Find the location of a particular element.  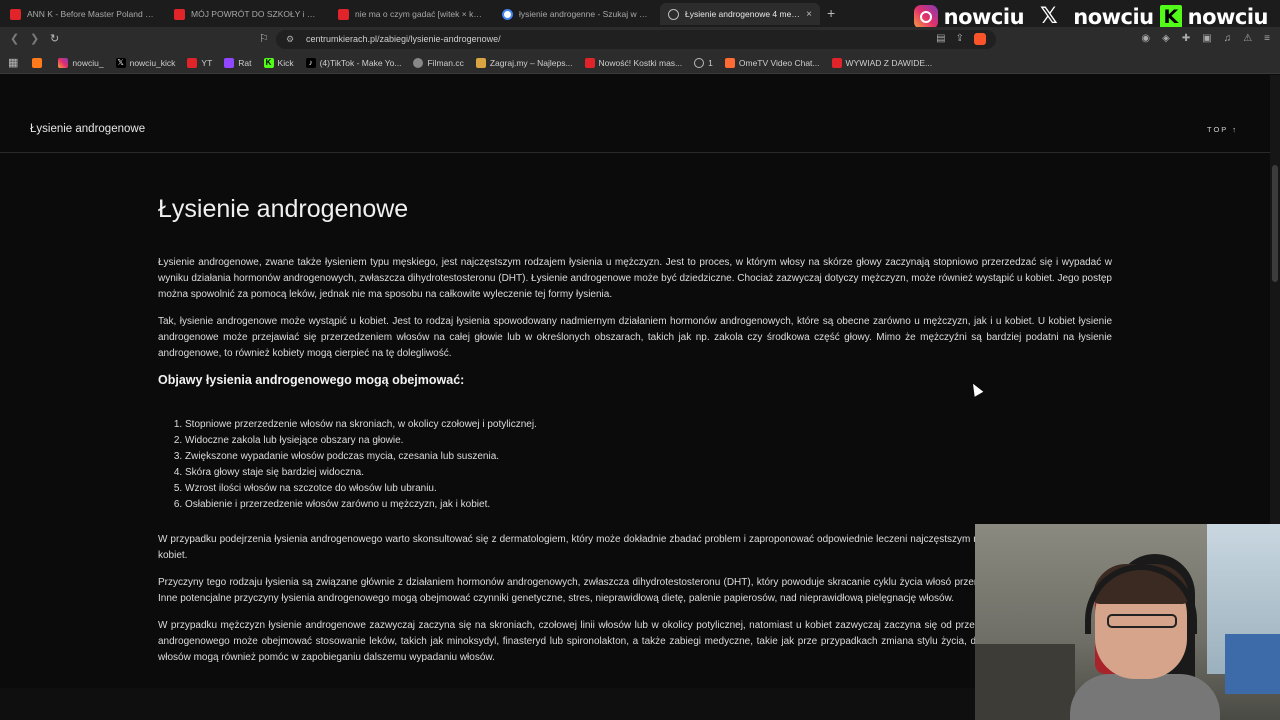

site-header: Łysienie androgenowe TOP ↑ is located at coordinates (635, 114).